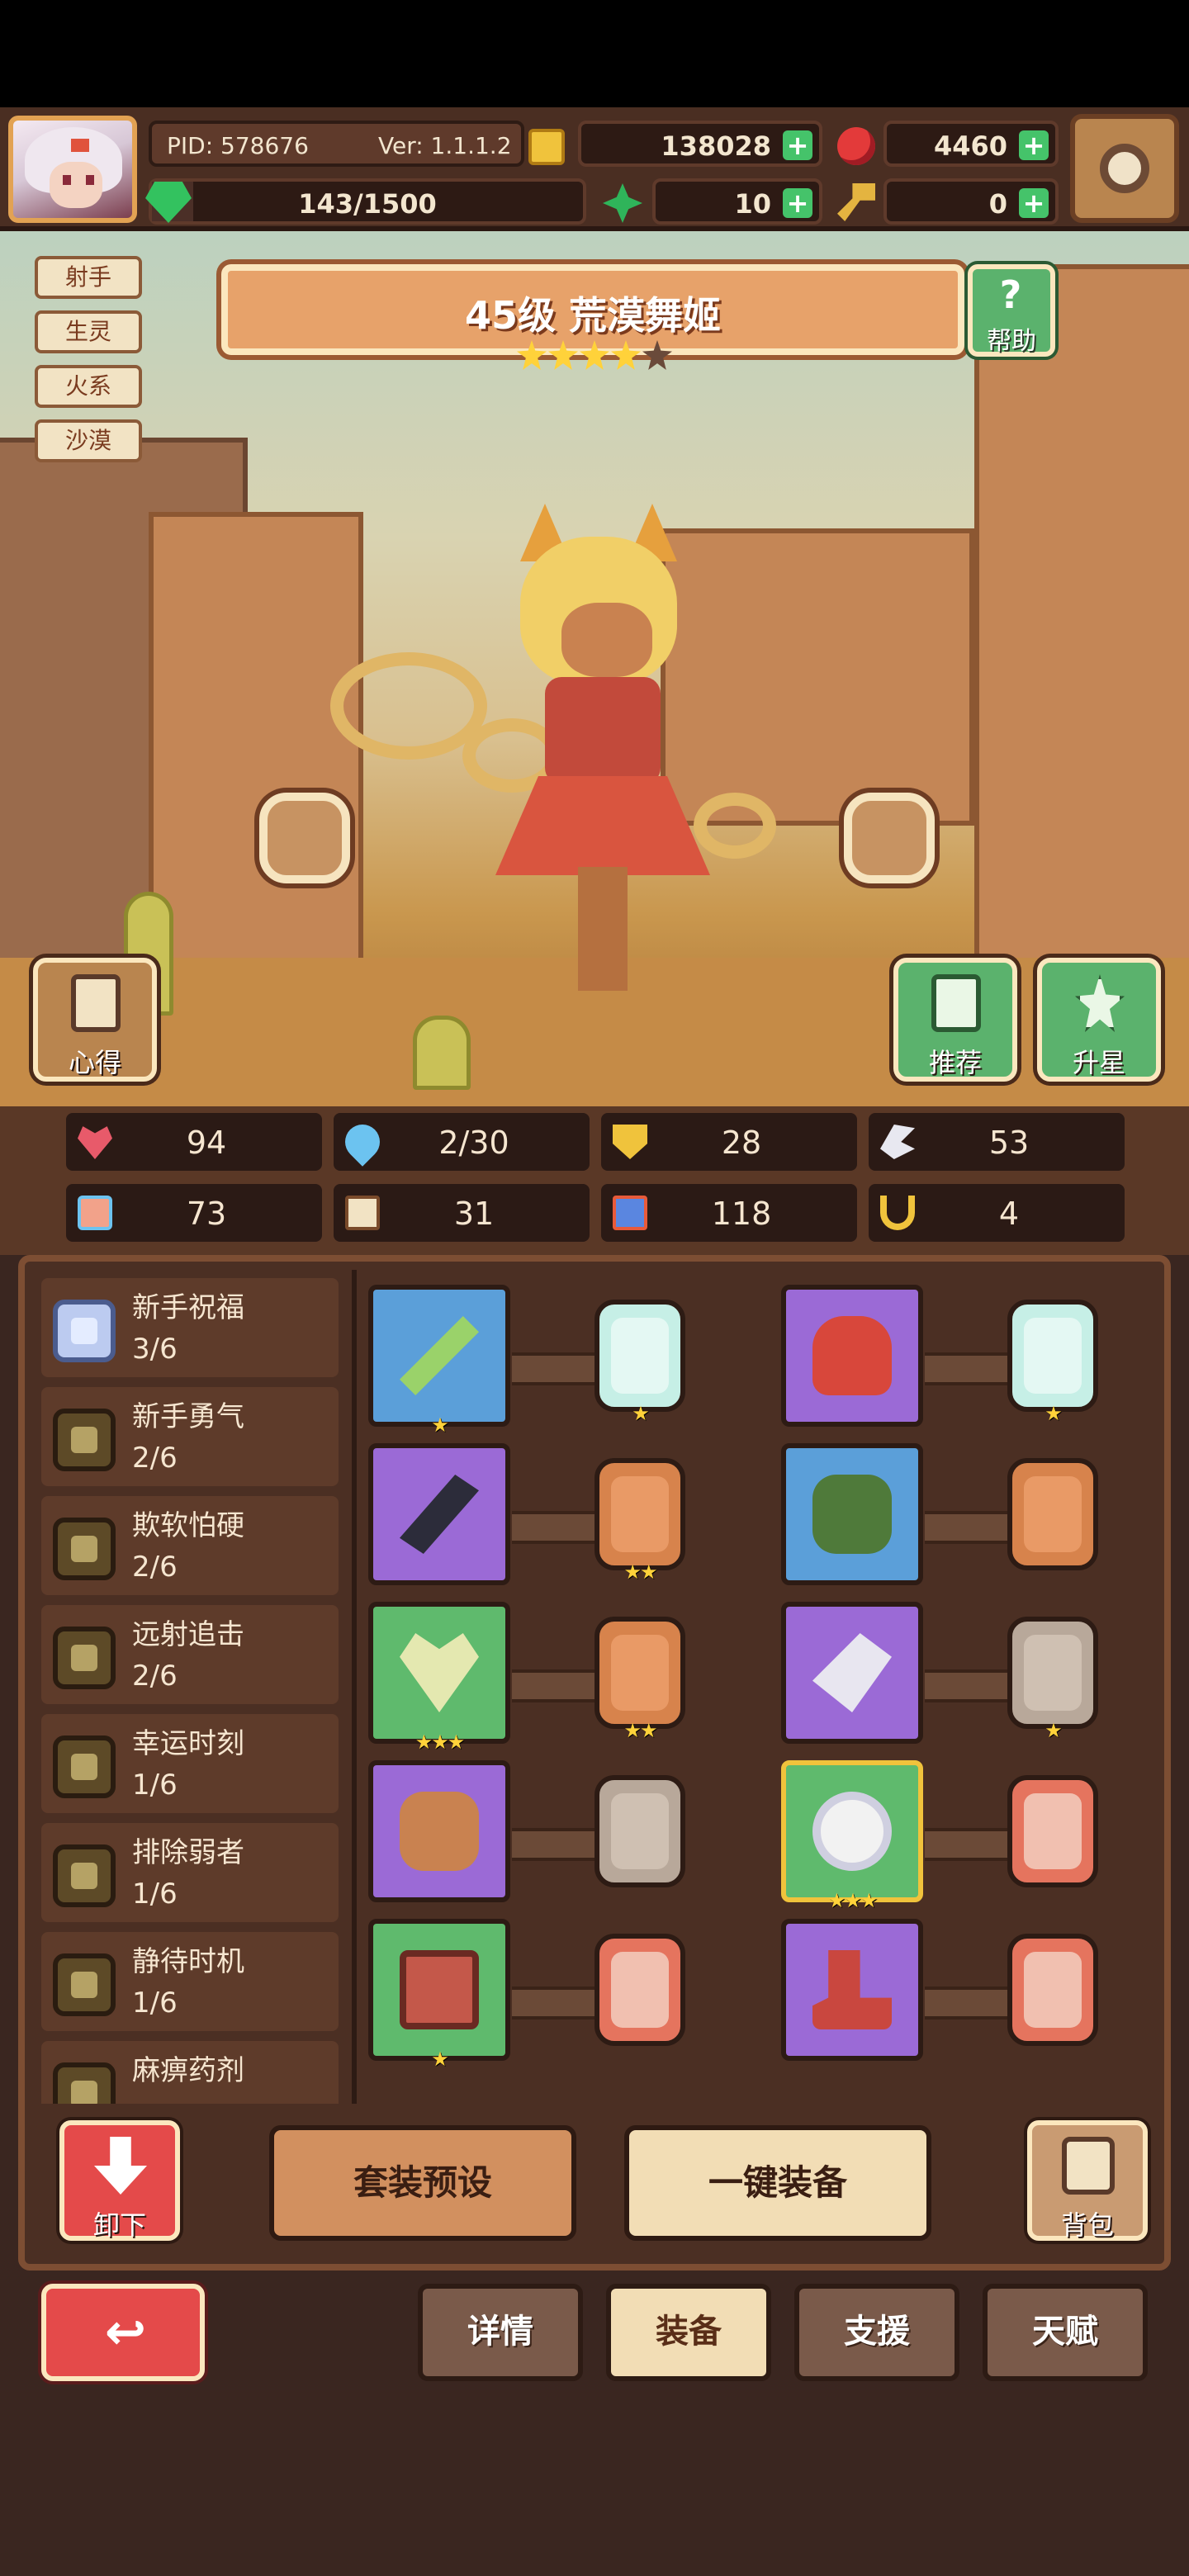 The width and height of the screenshot is (1189, 2576). I want to click on set-preset-button: 套装预设, so click(422, 2183).